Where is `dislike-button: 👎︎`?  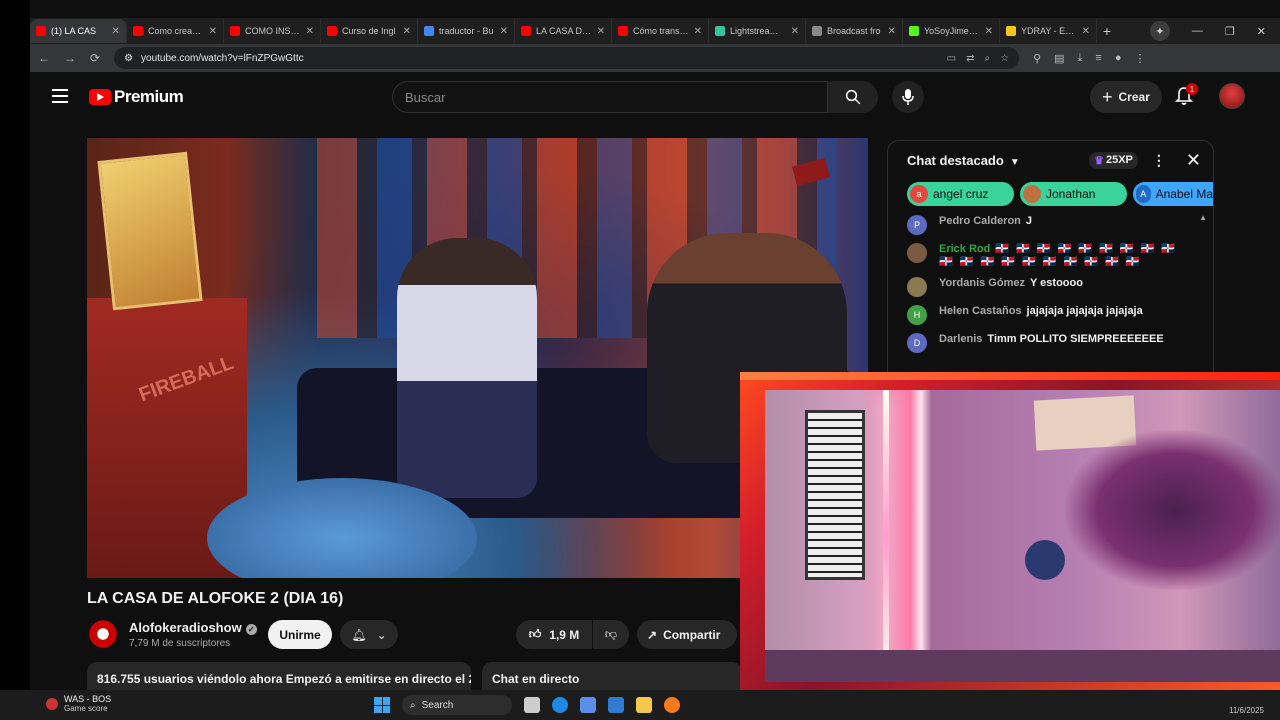 dislike-button: 👎︎ is located at coordinates (611, 634).